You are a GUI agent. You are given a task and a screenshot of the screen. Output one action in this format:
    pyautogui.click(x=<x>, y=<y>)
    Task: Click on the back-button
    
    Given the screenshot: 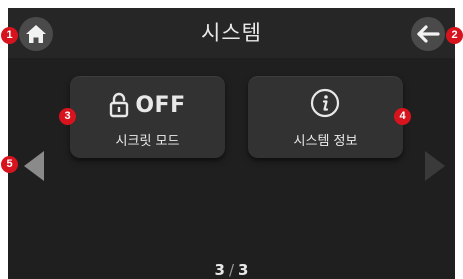 What is the action you would take?
    pyautogui.click(x=428, y=34)
    